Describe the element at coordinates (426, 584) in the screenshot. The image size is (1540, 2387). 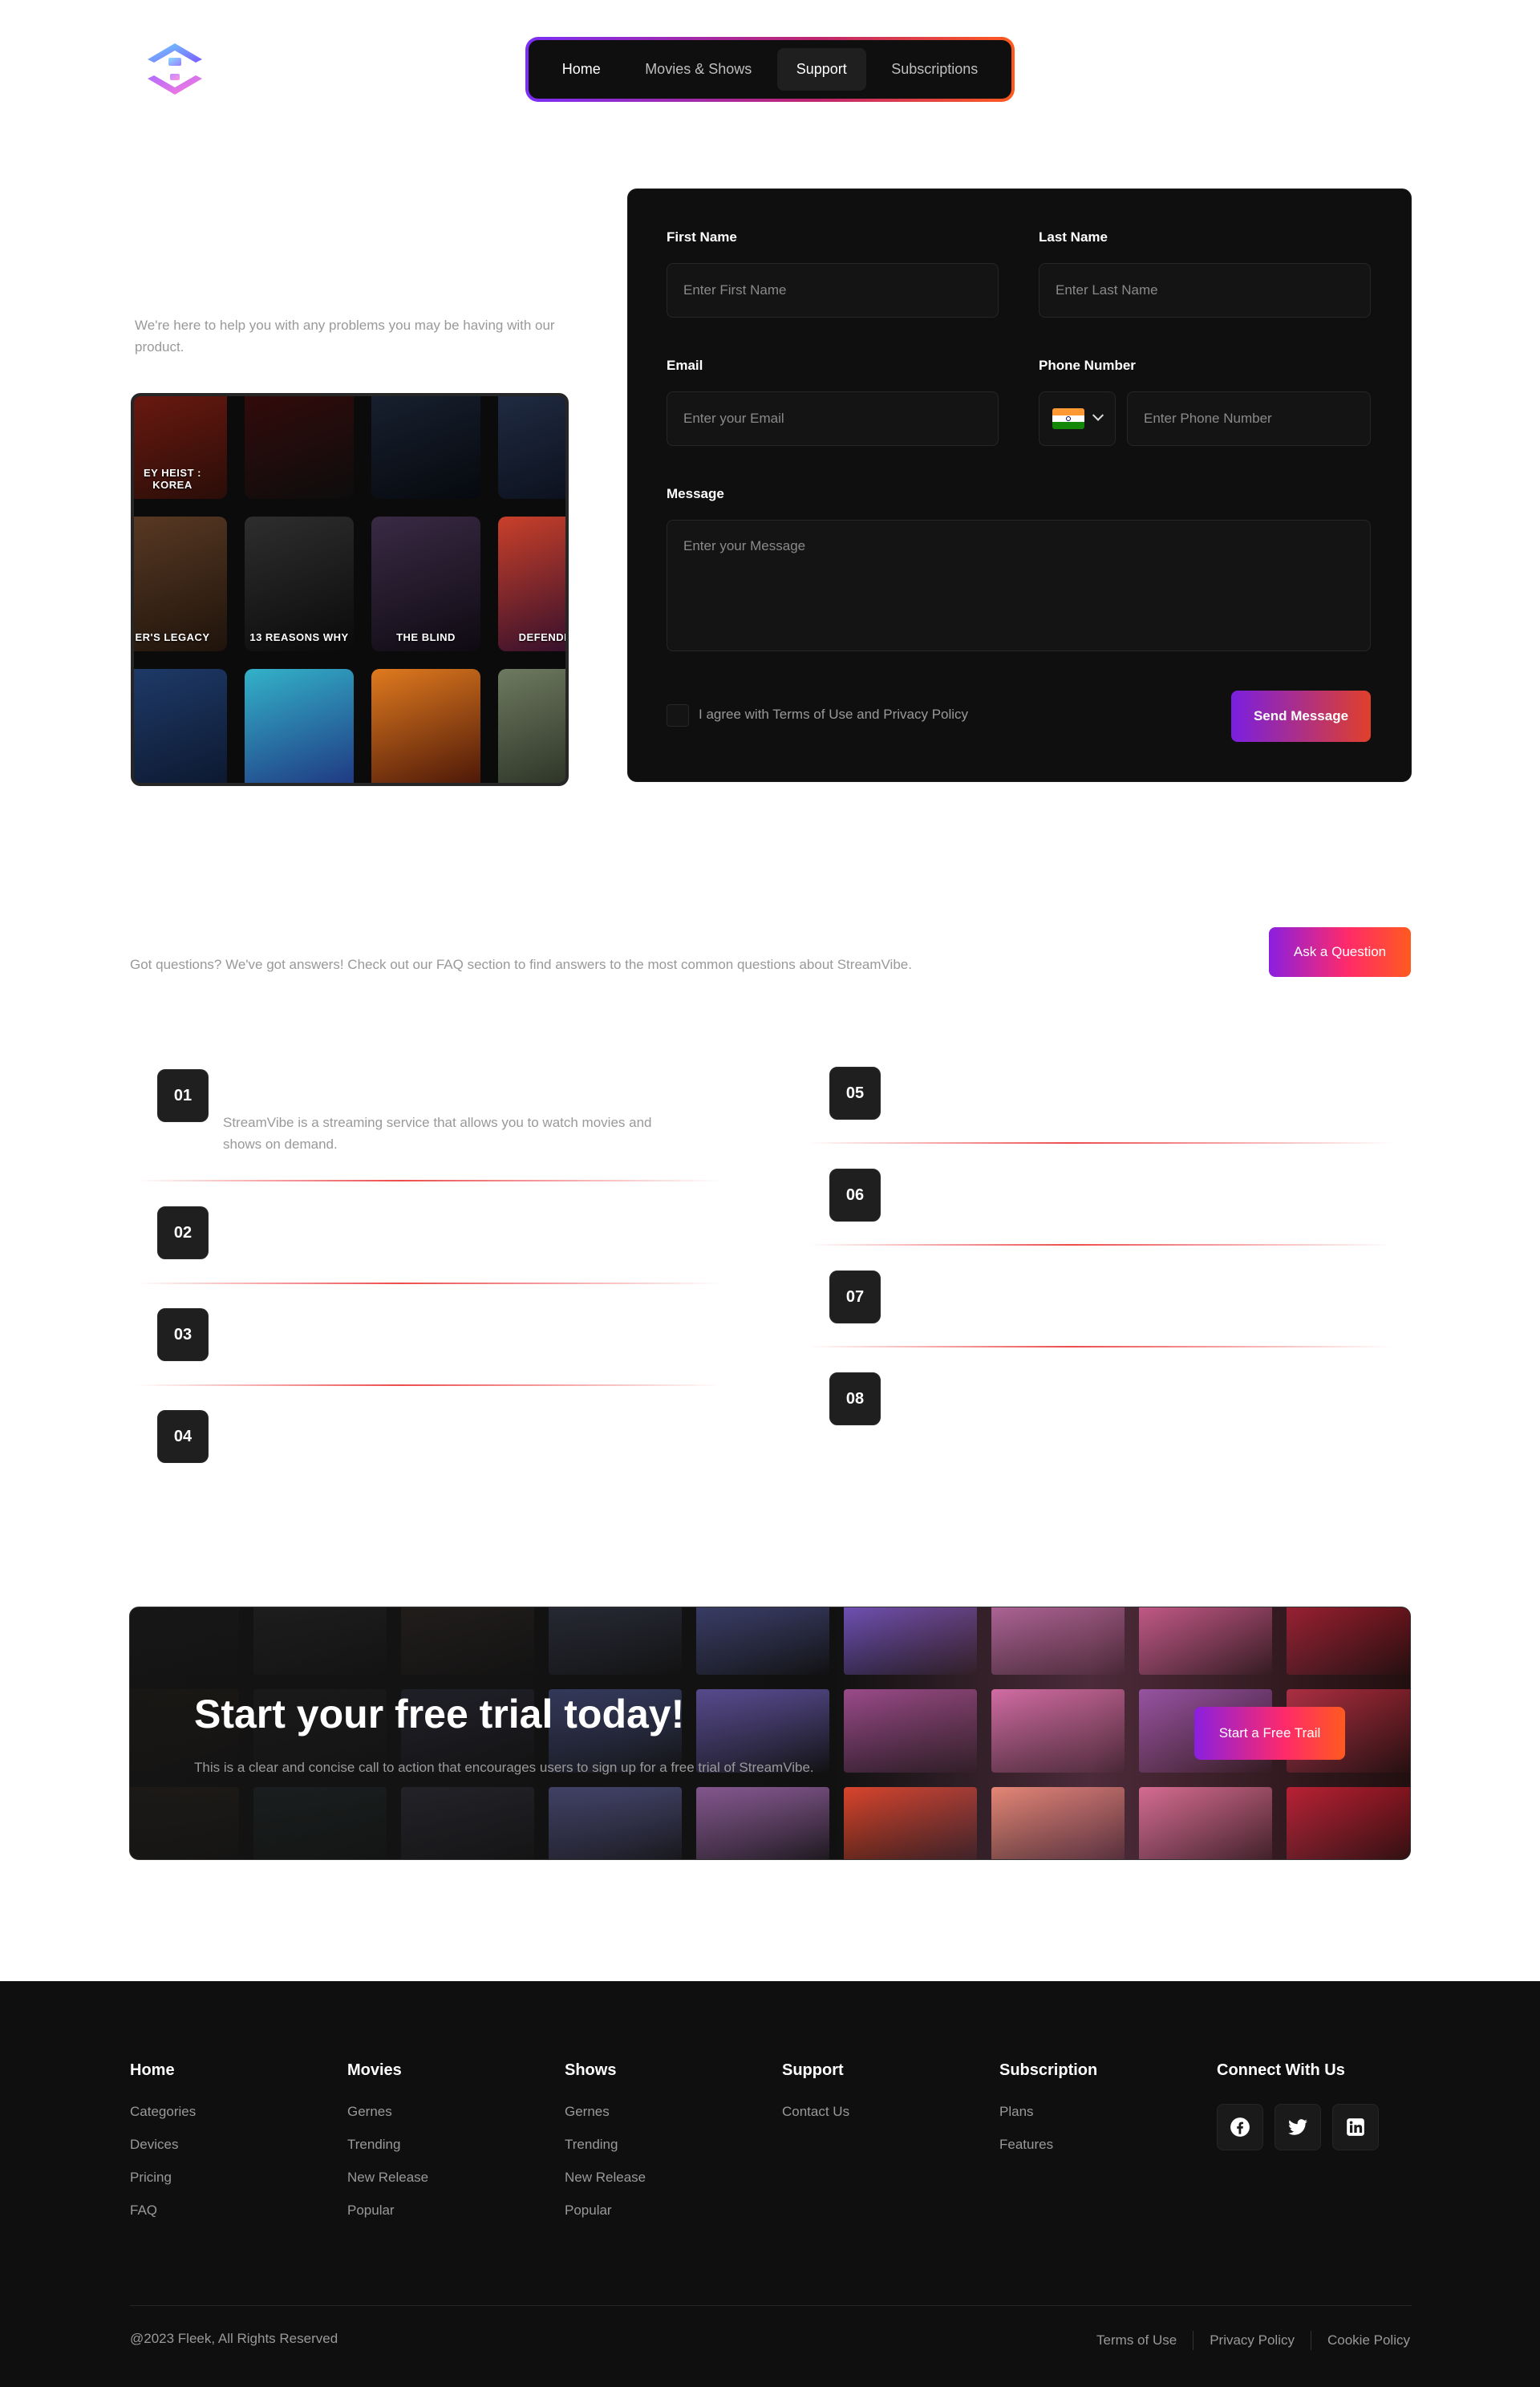
I see `movie-poster: THE BLIND` at that location.